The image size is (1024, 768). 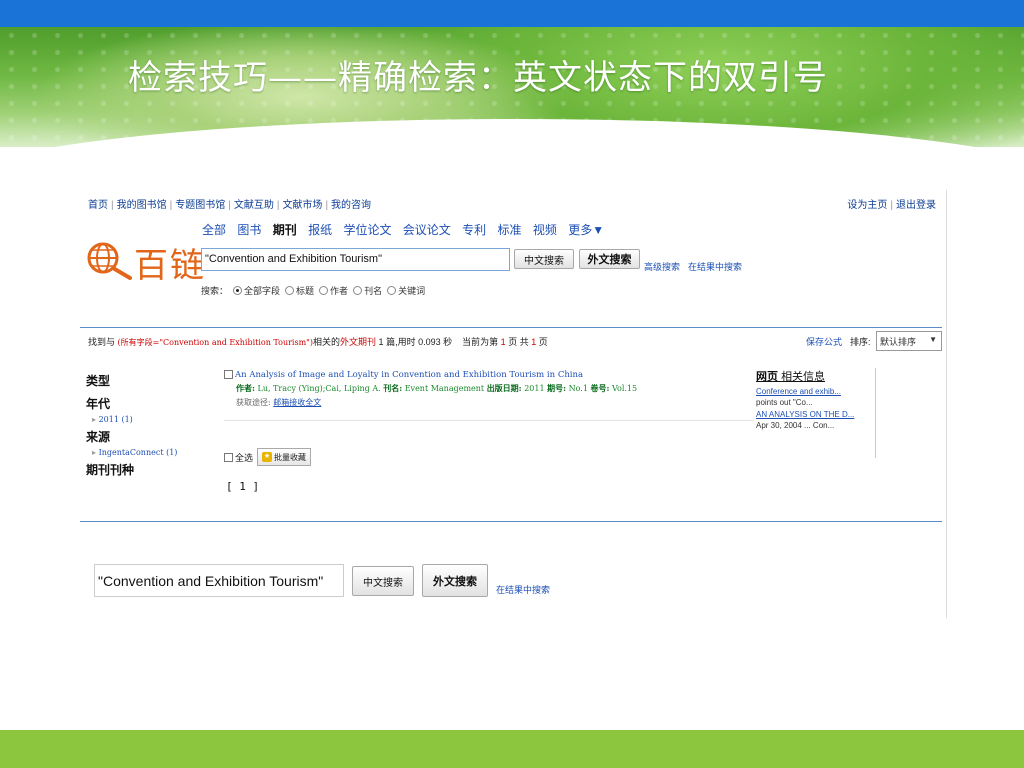 I want to click on top-links: 设为主页 | 退出登录, so click(x=891, y=205).